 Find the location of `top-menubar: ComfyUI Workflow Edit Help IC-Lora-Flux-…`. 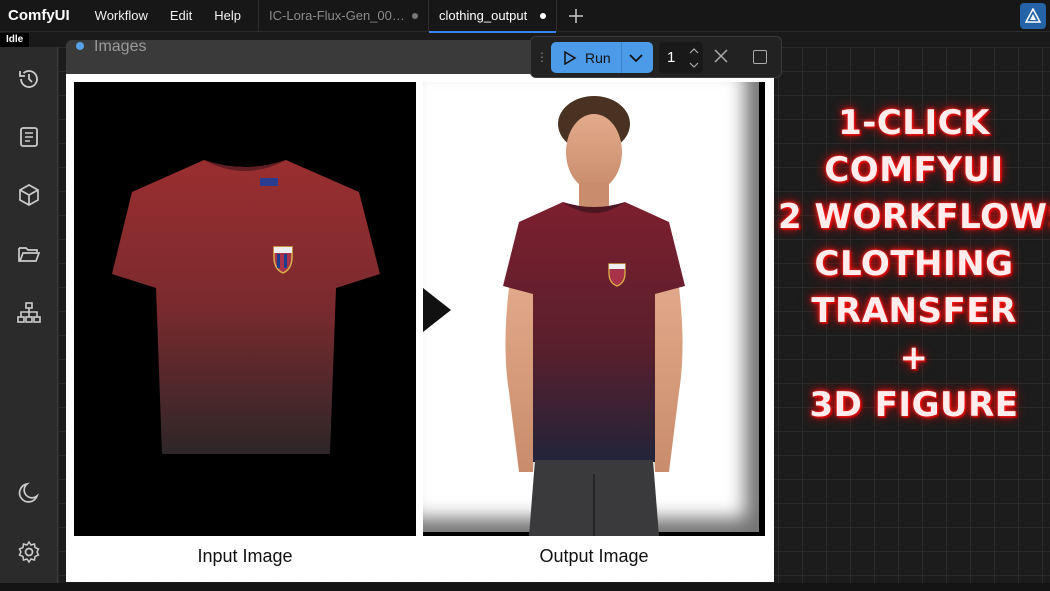

top-menubar: ComfyUI Workflow Edit Help IC-Lora-Flux-… is located at coordinates (525, 16).